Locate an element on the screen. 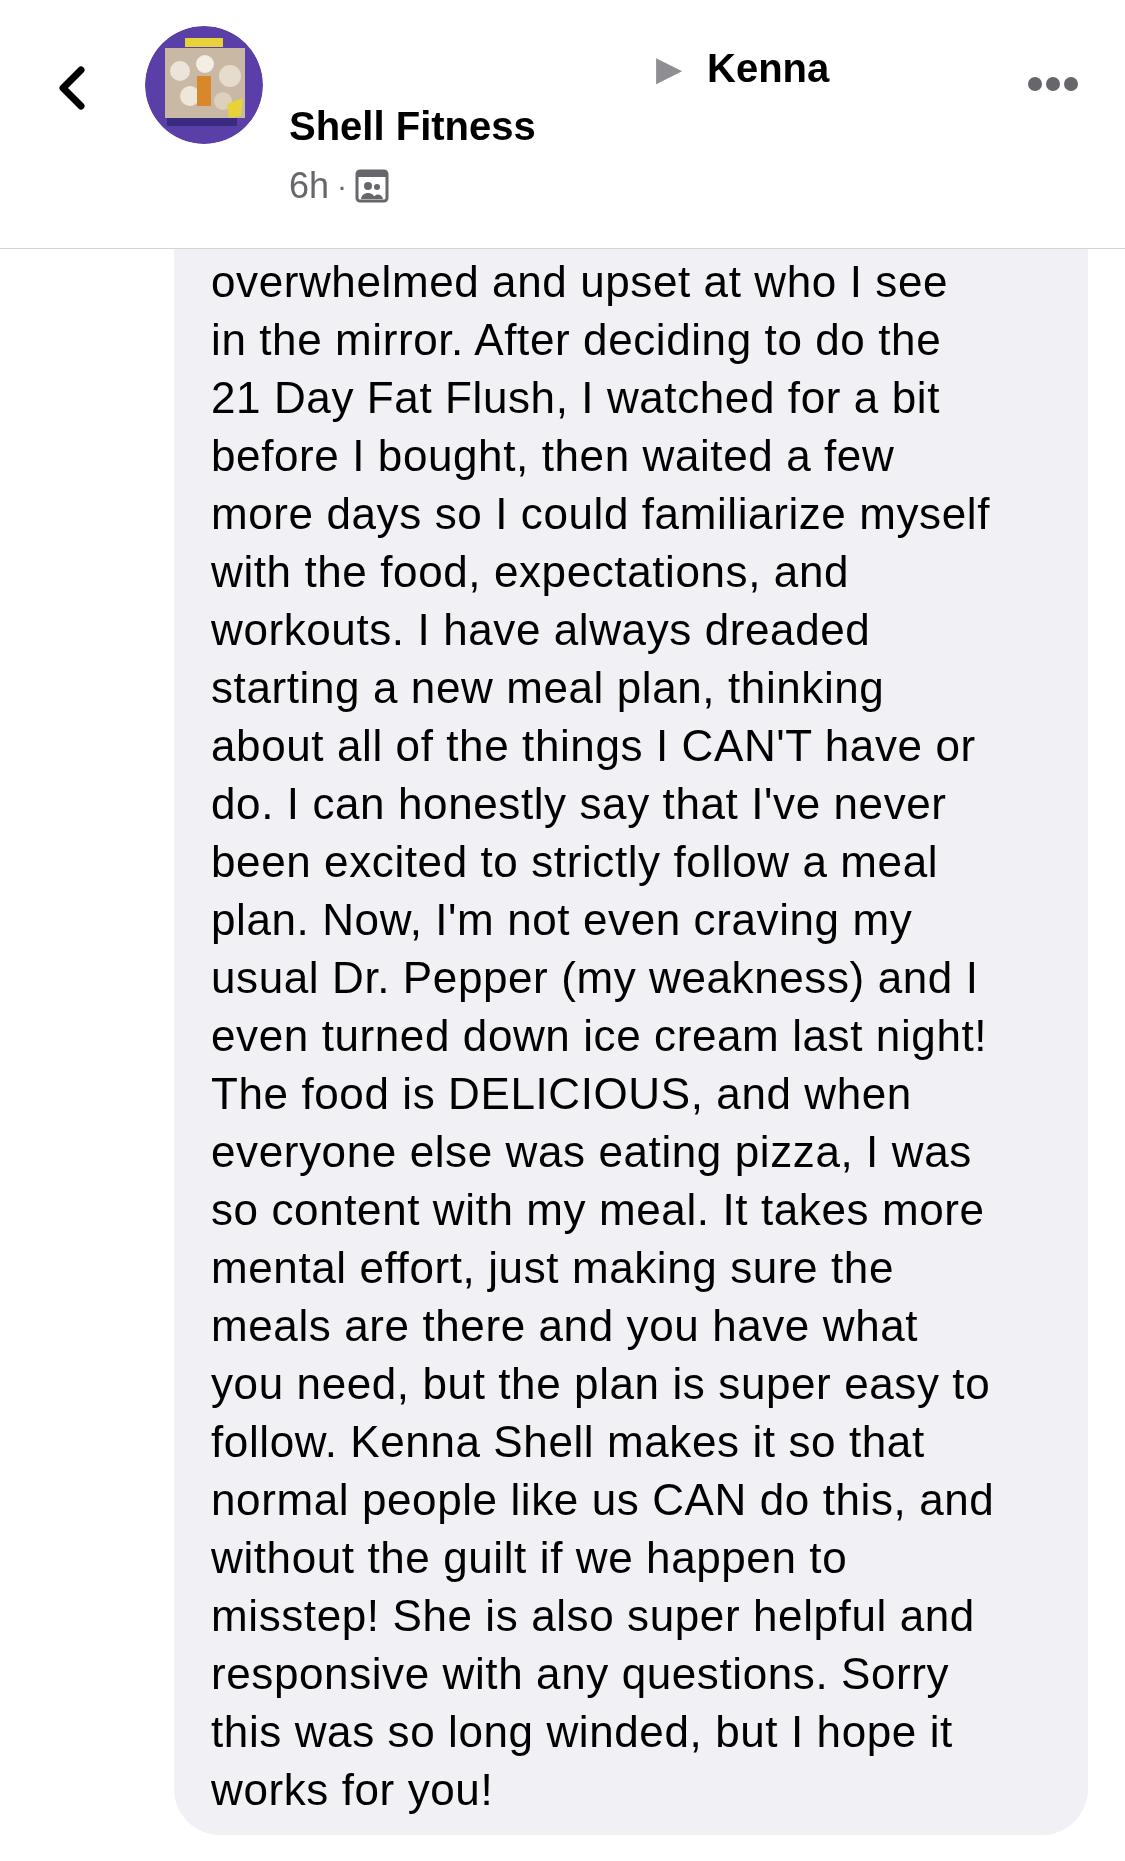 Image resolution: width=1125 pixels, height=1861 pixels. arrow-icon: ▶ is located at coordinates (669, 68).